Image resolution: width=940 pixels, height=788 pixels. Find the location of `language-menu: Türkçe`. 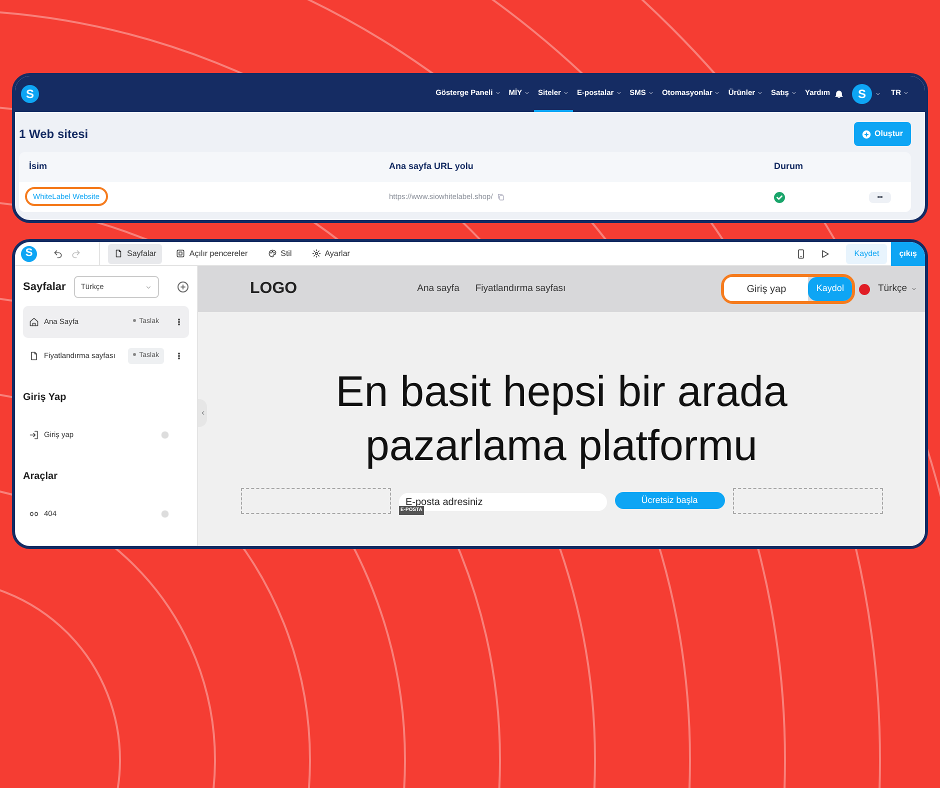

language-menu: Türkçe is located at coordinates (897, 289).